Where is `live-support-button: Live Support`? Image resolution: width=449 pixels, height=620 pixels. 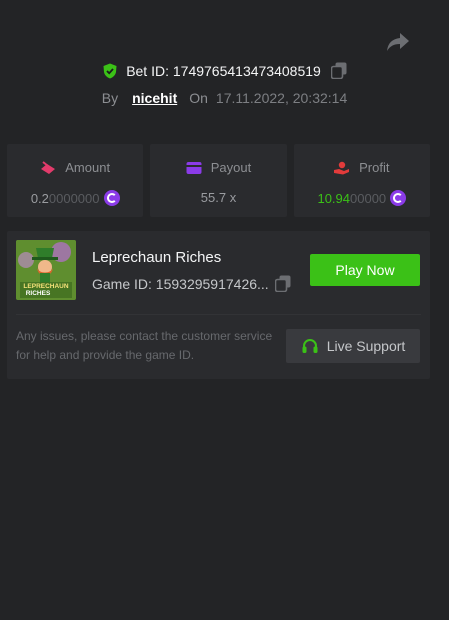
live-support-button: Live Support is located at coordinates (353, 346).